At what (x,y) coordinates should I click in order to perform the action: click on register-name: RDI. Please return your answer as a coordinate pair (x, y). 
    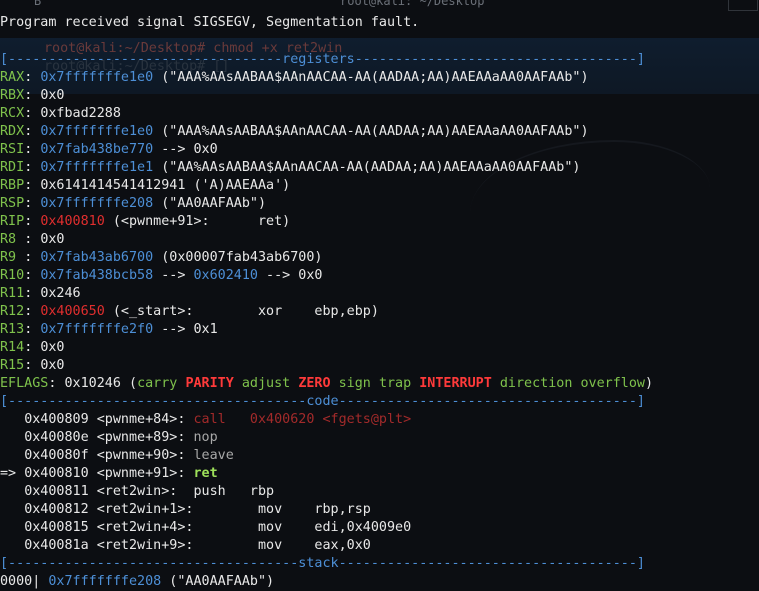
    Looking at the image, I should click on (12, 167).